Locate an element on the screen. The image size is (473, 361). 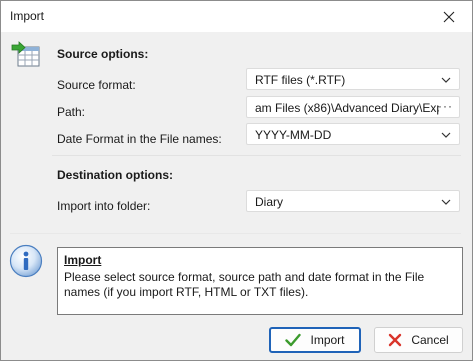
close-button is located at coordinates (449, 16).